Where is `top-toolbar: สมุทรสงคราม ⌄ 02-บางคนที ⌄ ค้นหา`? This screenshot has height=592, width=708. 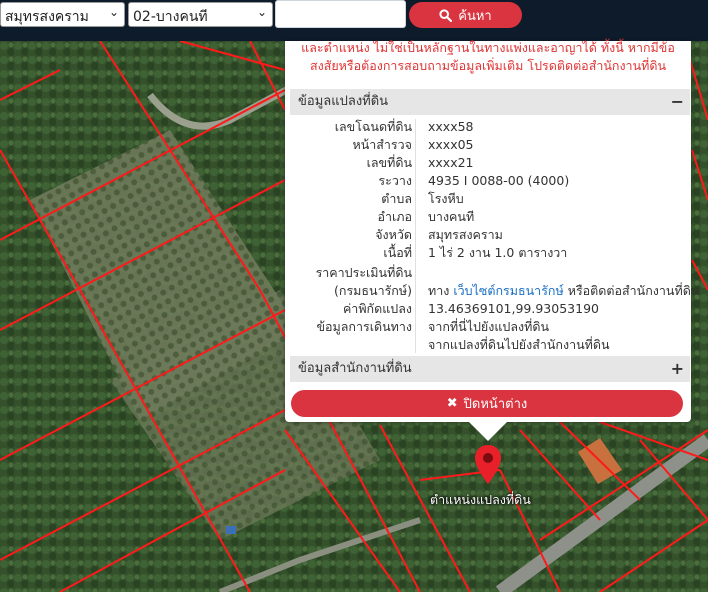
top-toolbar: สมุทรสงคราม ⌄ 02-บางคนที ⌄ ค้นหา is located at coordinates (354, 20).